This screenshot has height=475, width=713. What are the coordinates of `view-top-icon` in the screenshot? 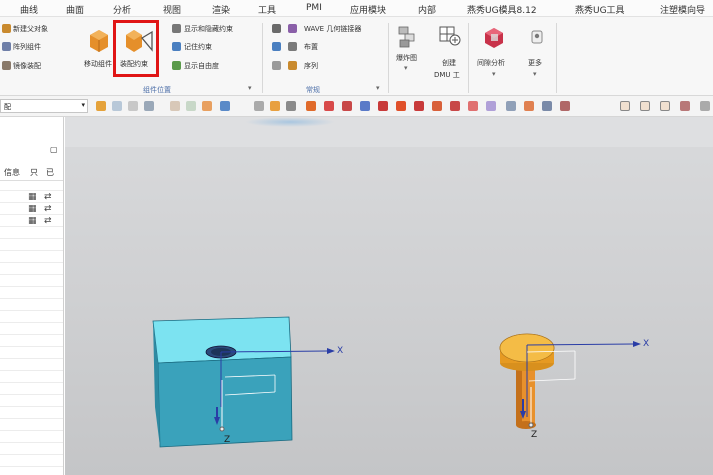 It's located at (645, 106).